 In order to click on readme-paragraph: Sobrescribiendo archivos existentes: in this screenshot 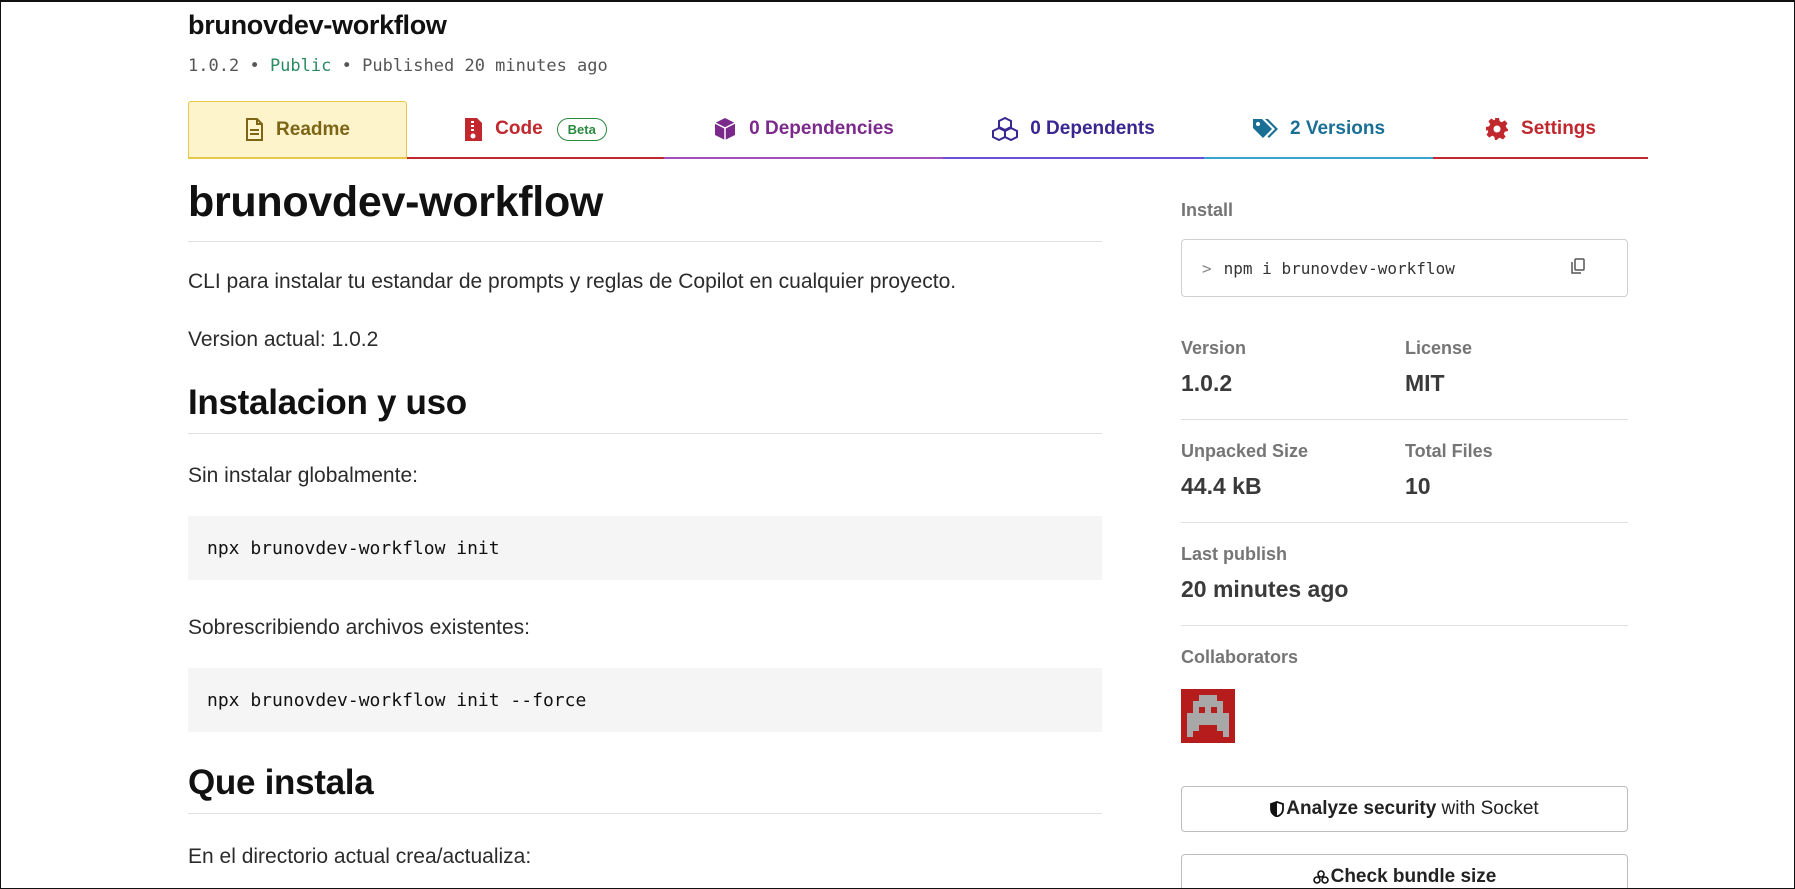, I will do `click(359, 627)`.